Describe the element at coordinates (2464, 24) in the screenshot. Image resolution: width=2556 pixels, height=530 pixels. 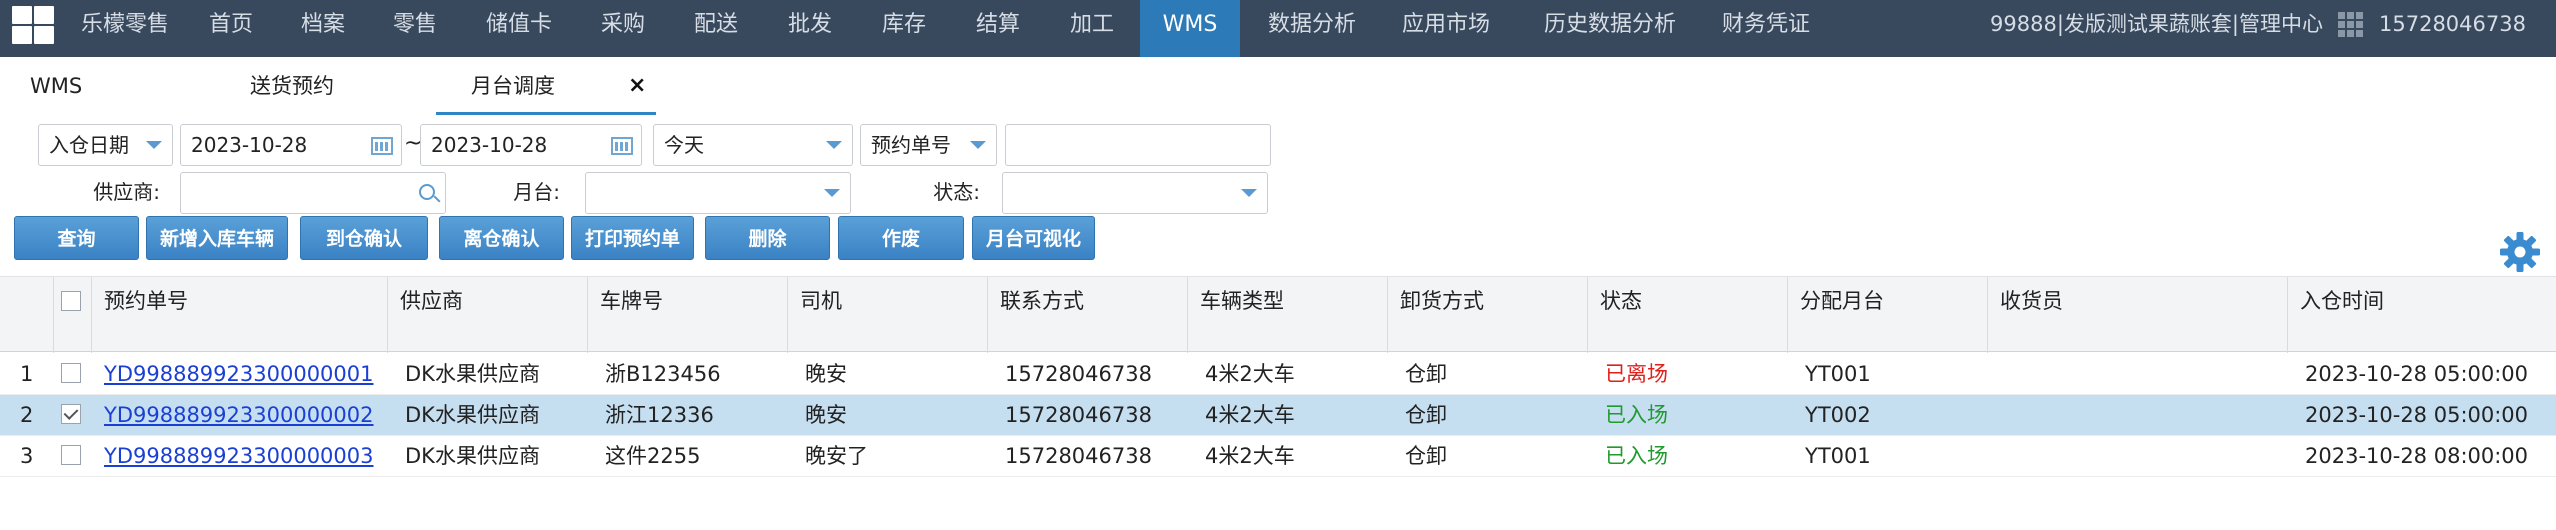
I see `user-phone: 15728046738` at that location.